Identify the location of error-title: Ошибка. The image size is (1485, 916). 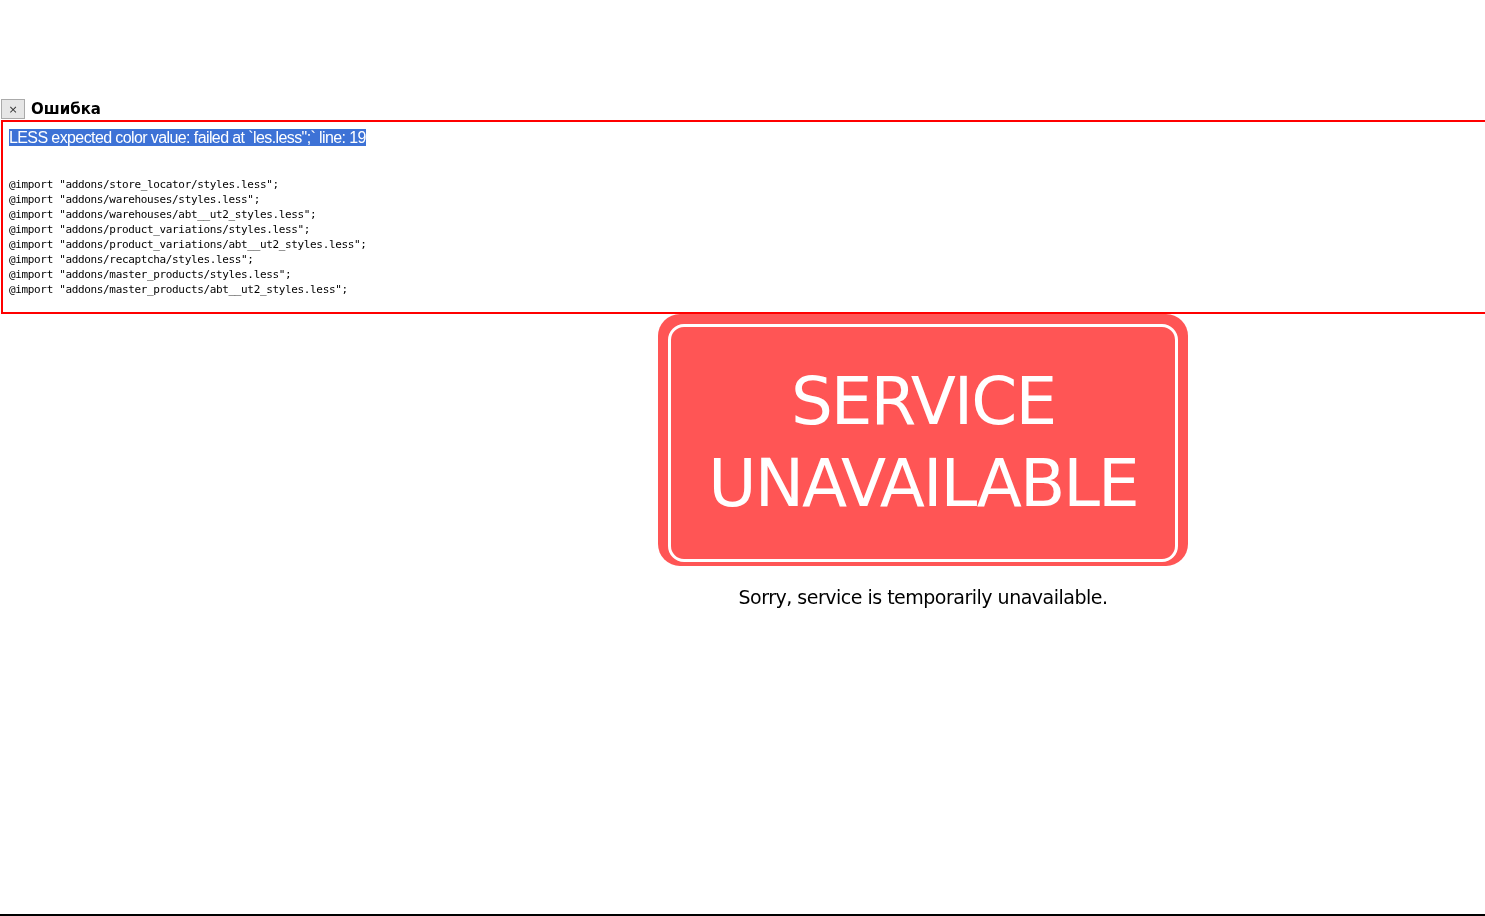
(66, 109).